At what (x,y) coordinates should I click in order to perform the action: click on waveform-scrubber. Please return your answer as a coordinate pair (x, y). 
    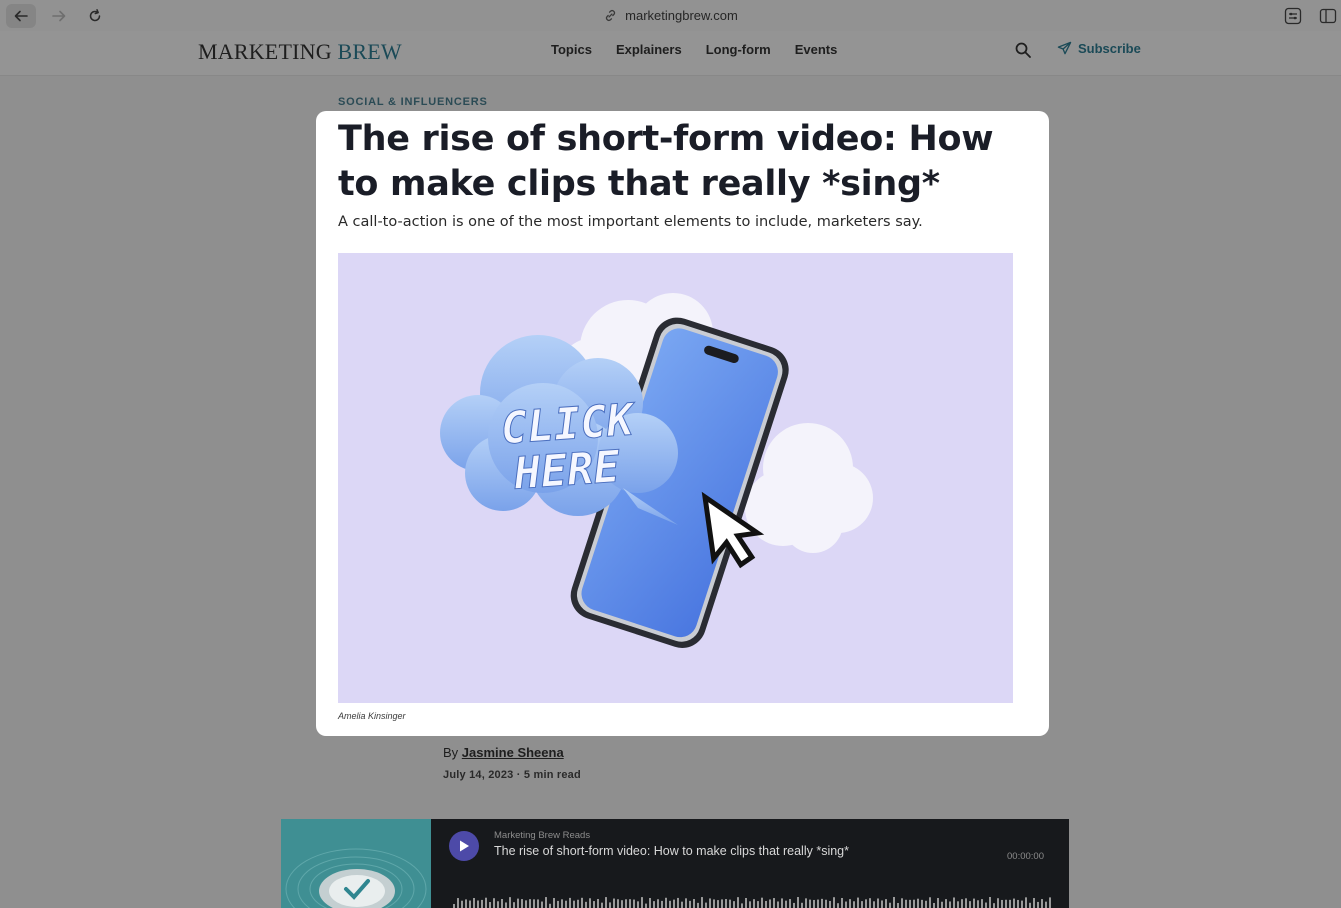
    Looking at the image, I should click on (753, 901).